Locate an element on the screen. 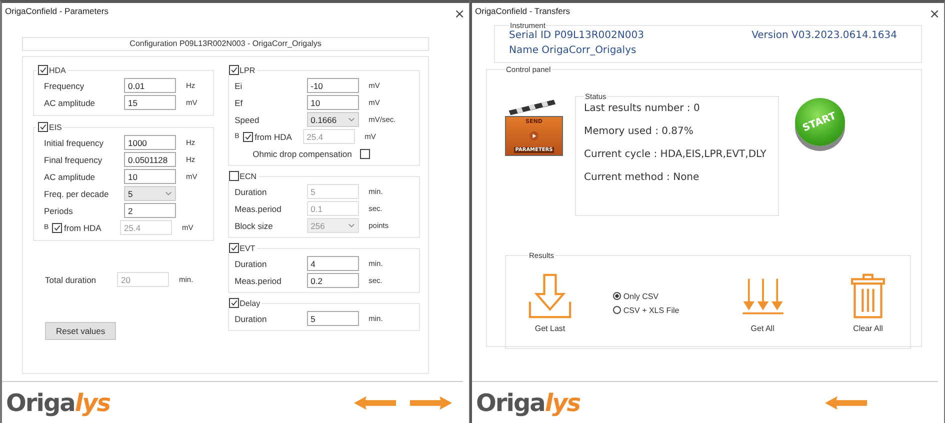  input-field: 0.01 is located at coordinates (150, 85).